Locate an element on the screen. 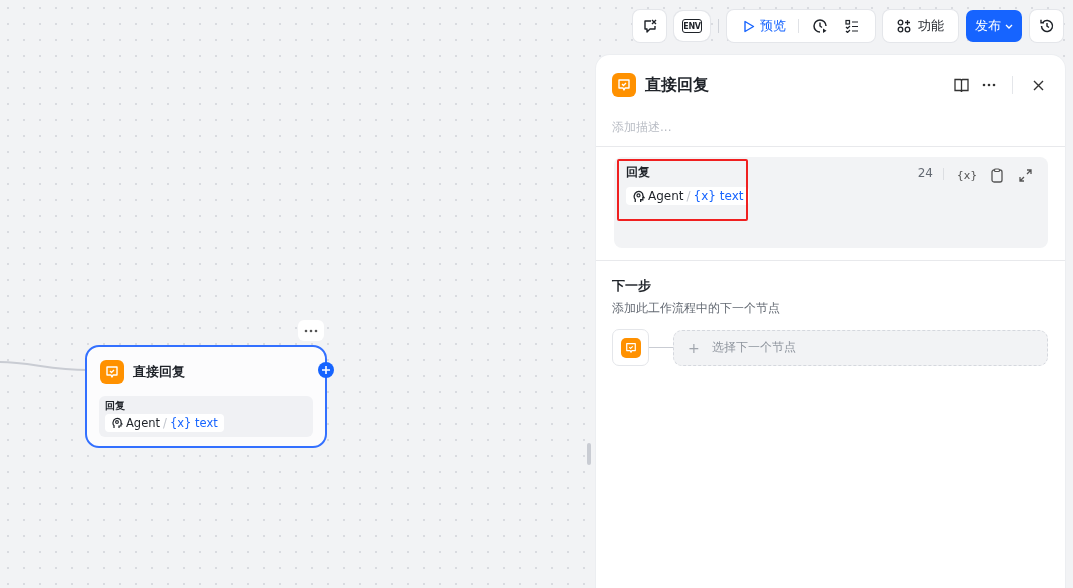  panel-title: 直接回复 is located at coordinates (677, 85).